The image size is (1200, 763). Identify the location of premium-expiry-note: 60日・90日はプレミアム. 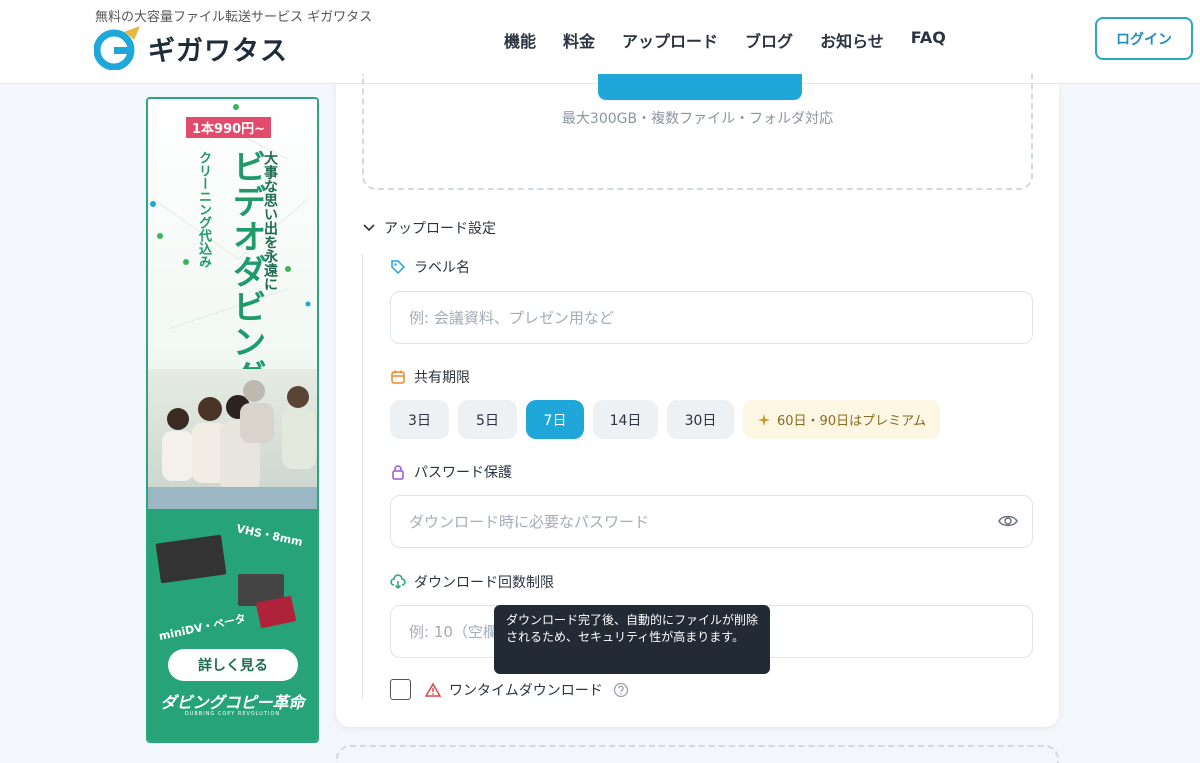
(852, 421).